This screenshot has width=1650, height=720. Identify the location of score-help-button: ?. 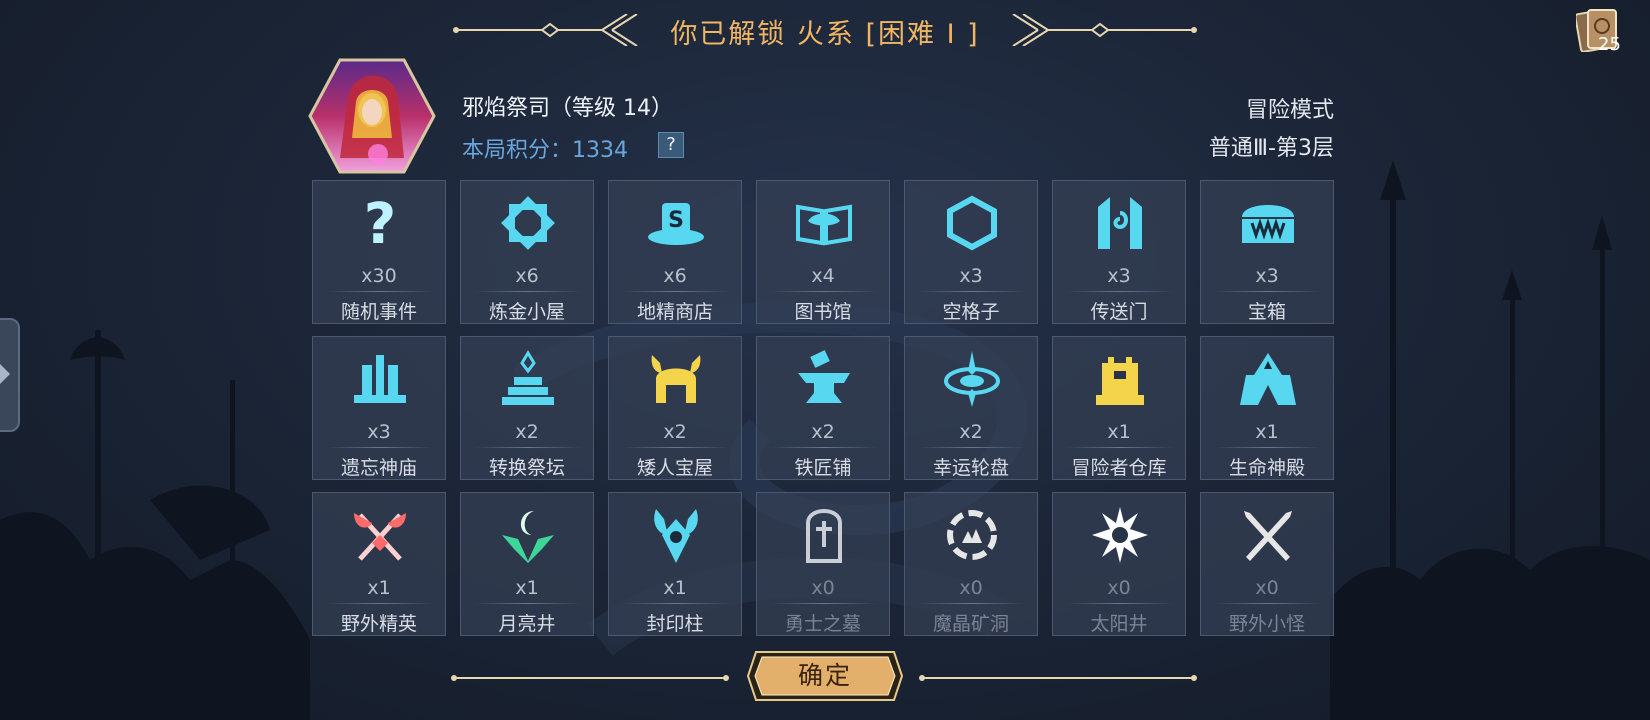
(671, 145).